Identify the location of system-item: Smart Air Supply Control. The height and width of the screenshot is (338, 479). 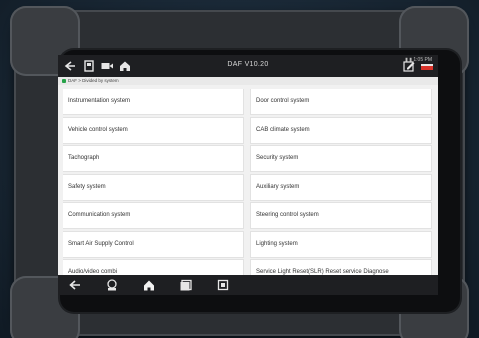
(153, 244).